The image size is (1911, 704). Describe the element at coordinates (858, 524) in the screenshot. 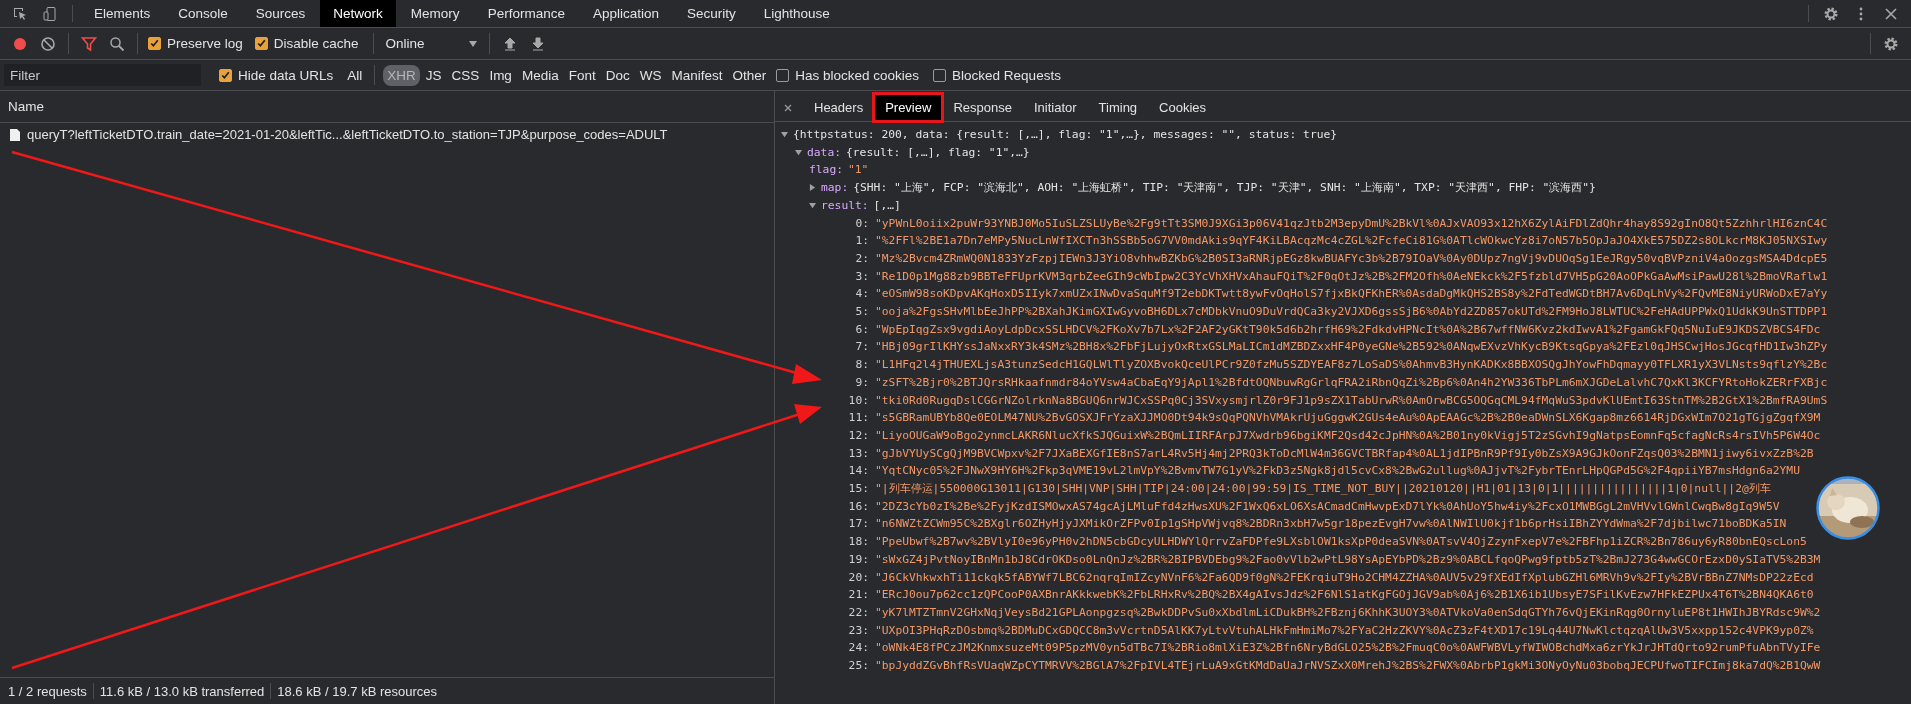

I see `array-index: 17:` at that location.